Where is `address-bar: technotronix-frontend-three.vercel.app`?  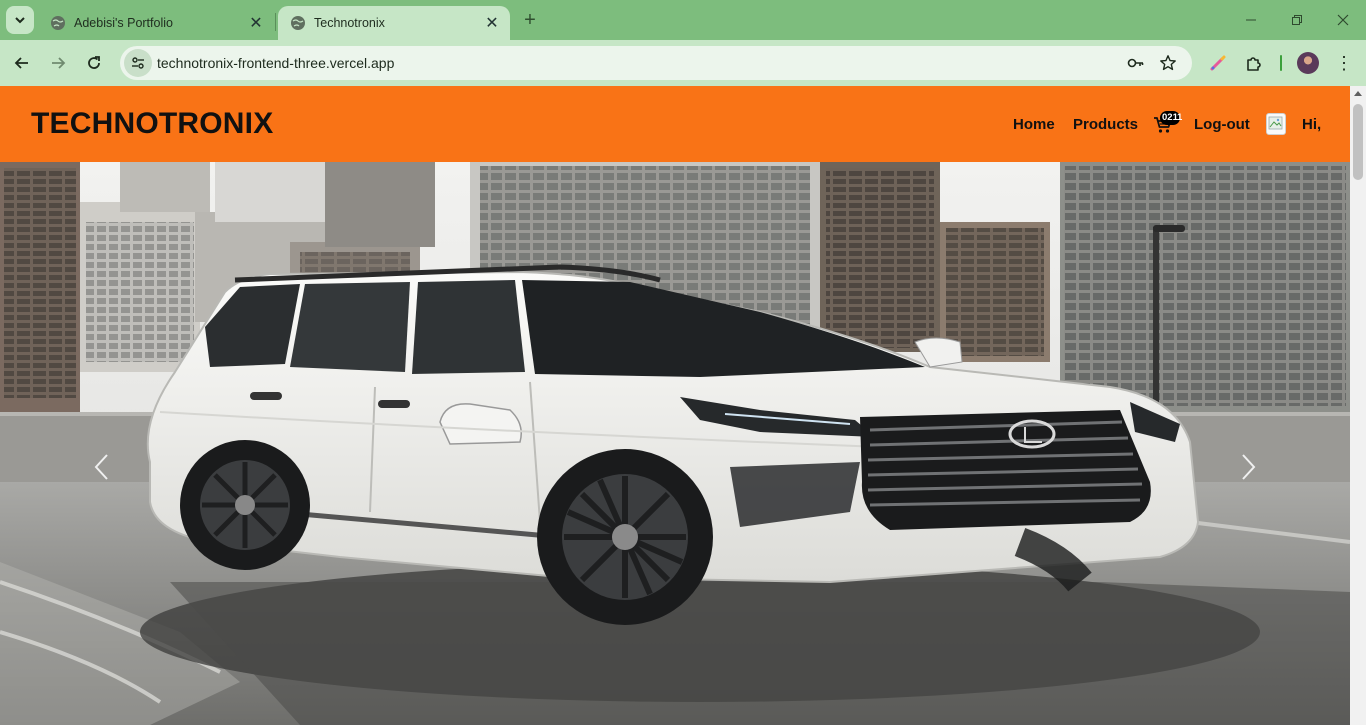 address-bar: technotronix-frontend-three.vercel.app is located at coordinates (656, 63).